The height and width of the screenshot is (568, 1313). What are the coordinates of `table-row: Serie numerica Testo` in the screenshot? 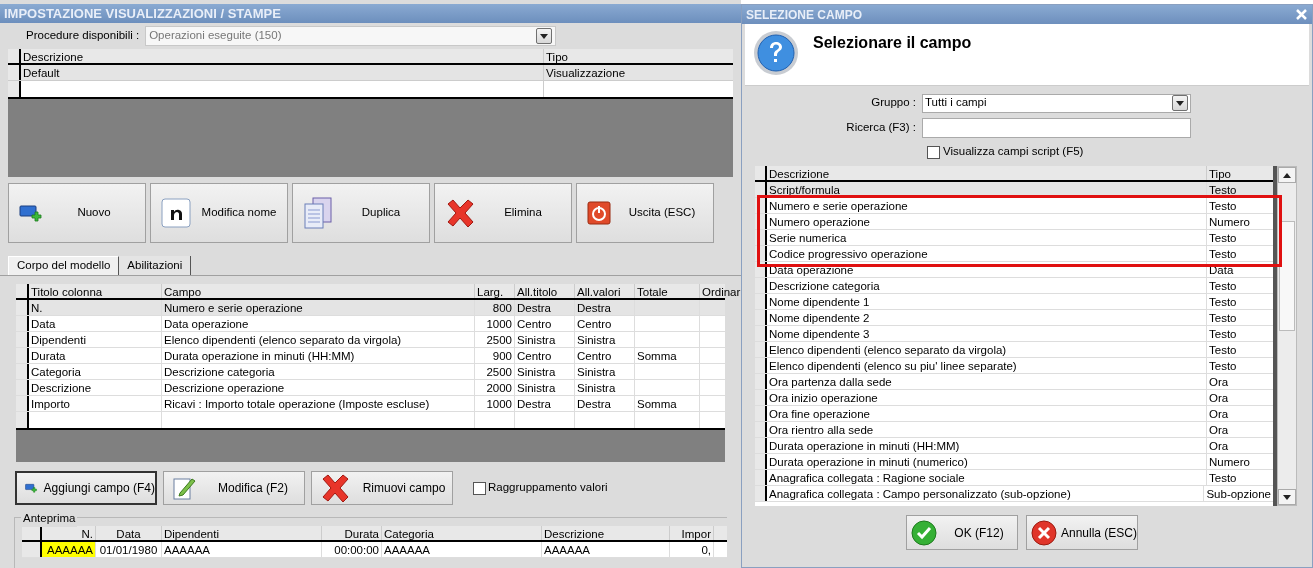 It's located at (1014, 238).